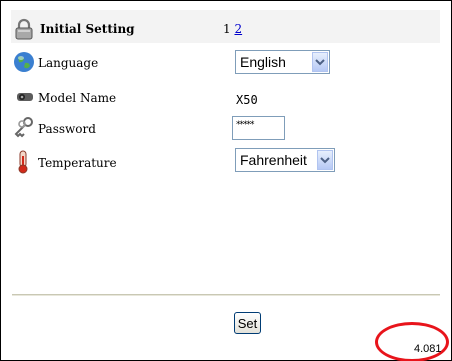  Describe the element at coordinates (238, 29) in the screenshot. I see `page-2-link: 2` at that location.